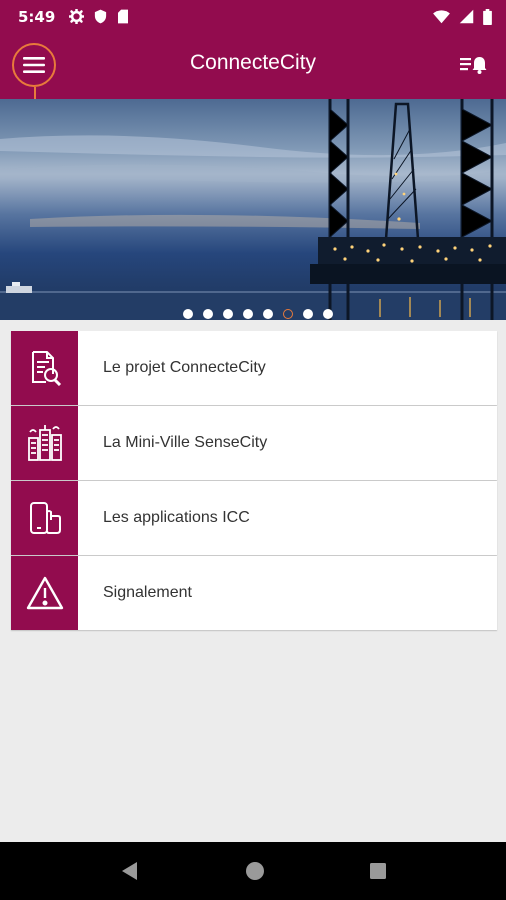 This screenshot has width=506, height=900. Describe the element at coordinates (101, 16) in the screenshot. I see `shield-icon` at that location.